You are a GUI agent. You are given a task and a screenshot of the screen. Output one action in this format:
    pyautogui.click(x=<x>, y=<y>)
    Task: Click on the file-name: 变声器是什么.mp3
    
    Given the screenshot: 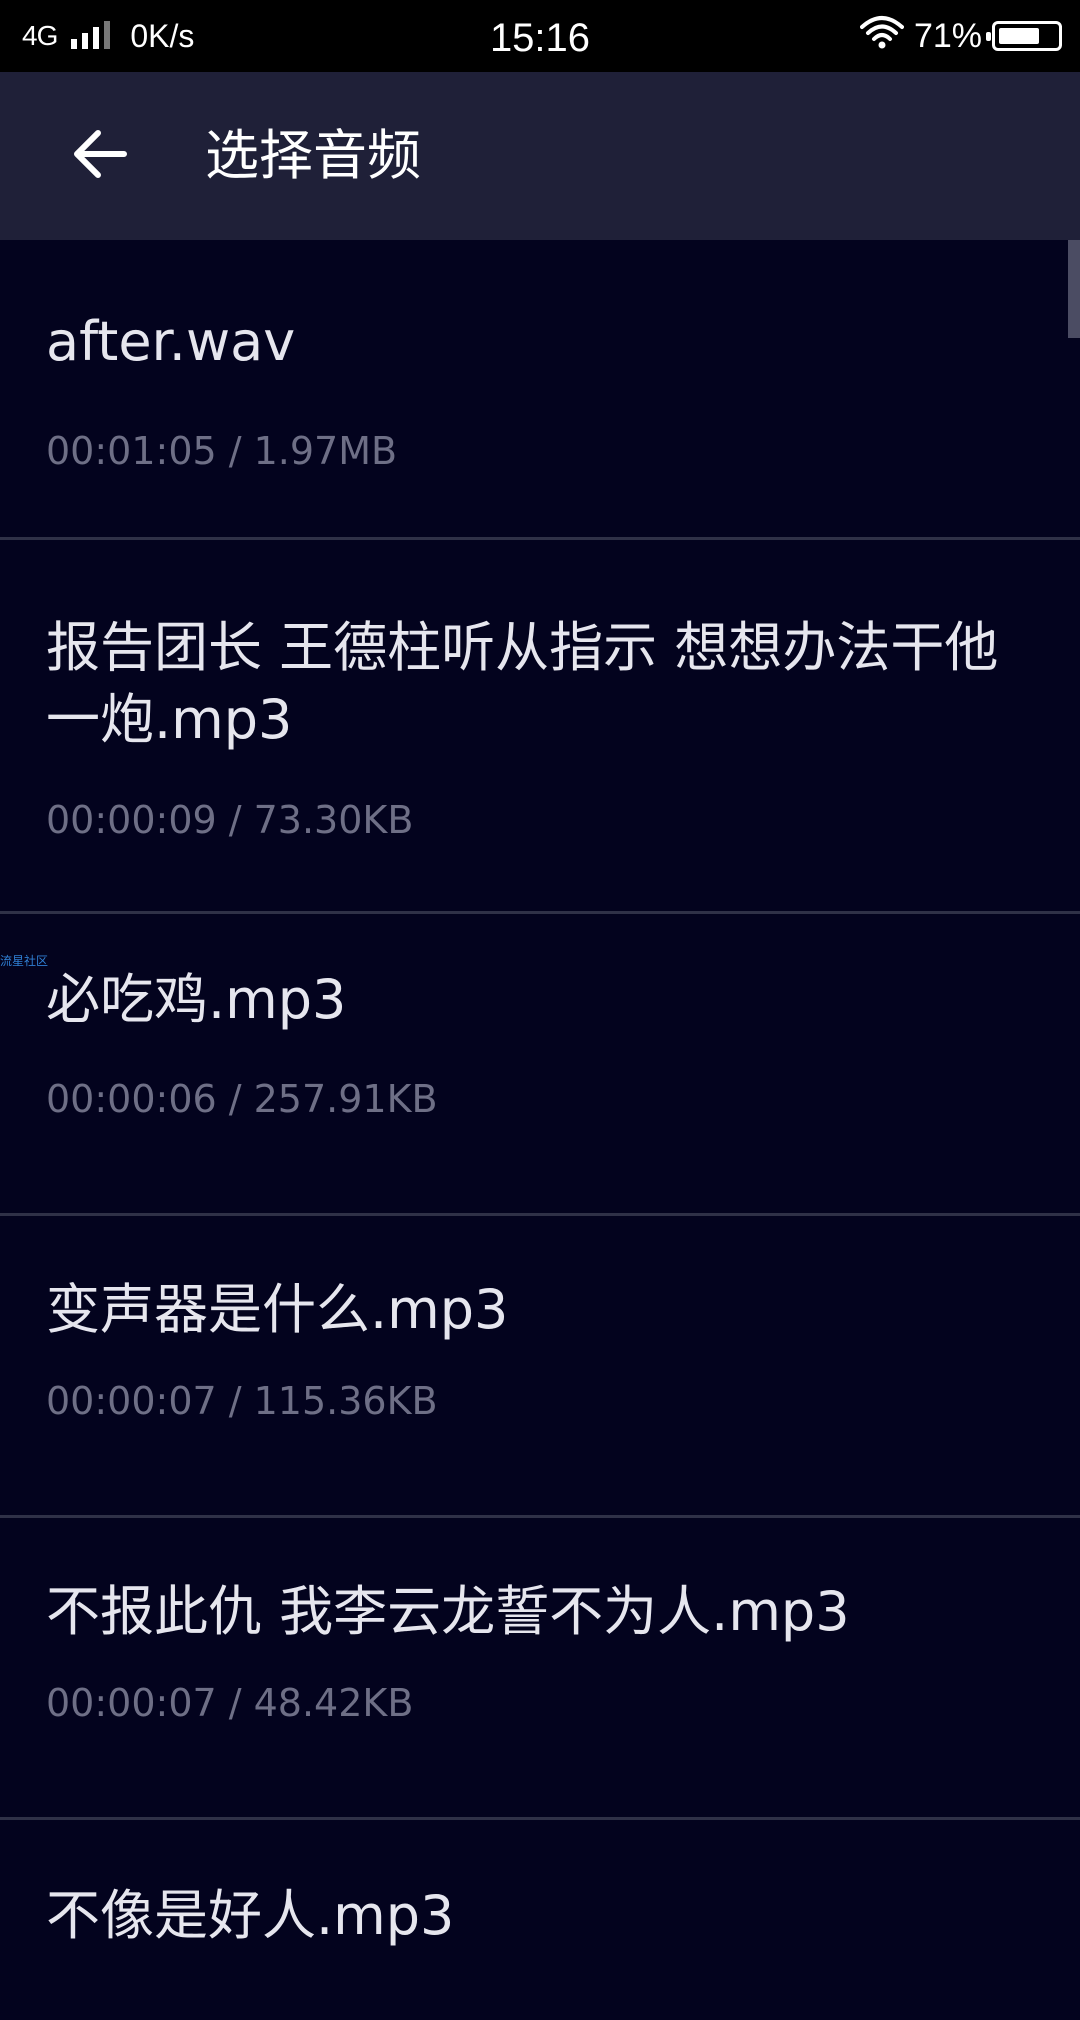 What is the action you would take?
    pyautogui.click(x=277, y=1309)
    